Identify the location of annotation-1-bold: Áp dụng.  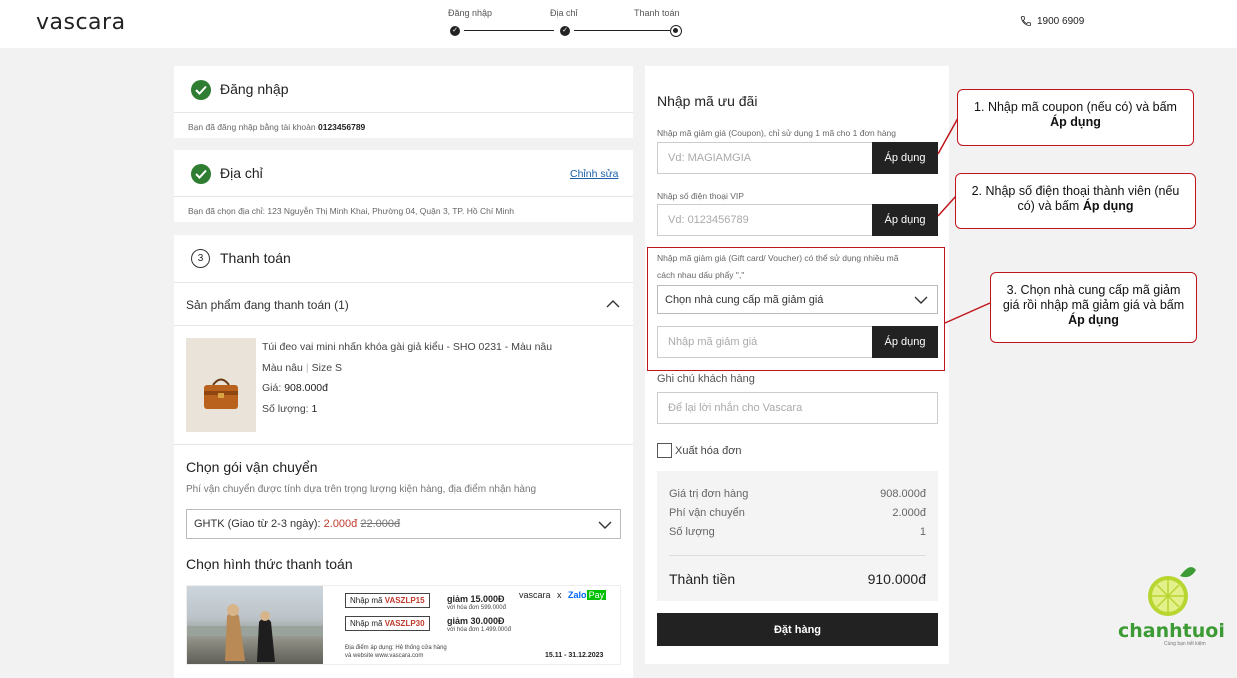
(1075, 122).